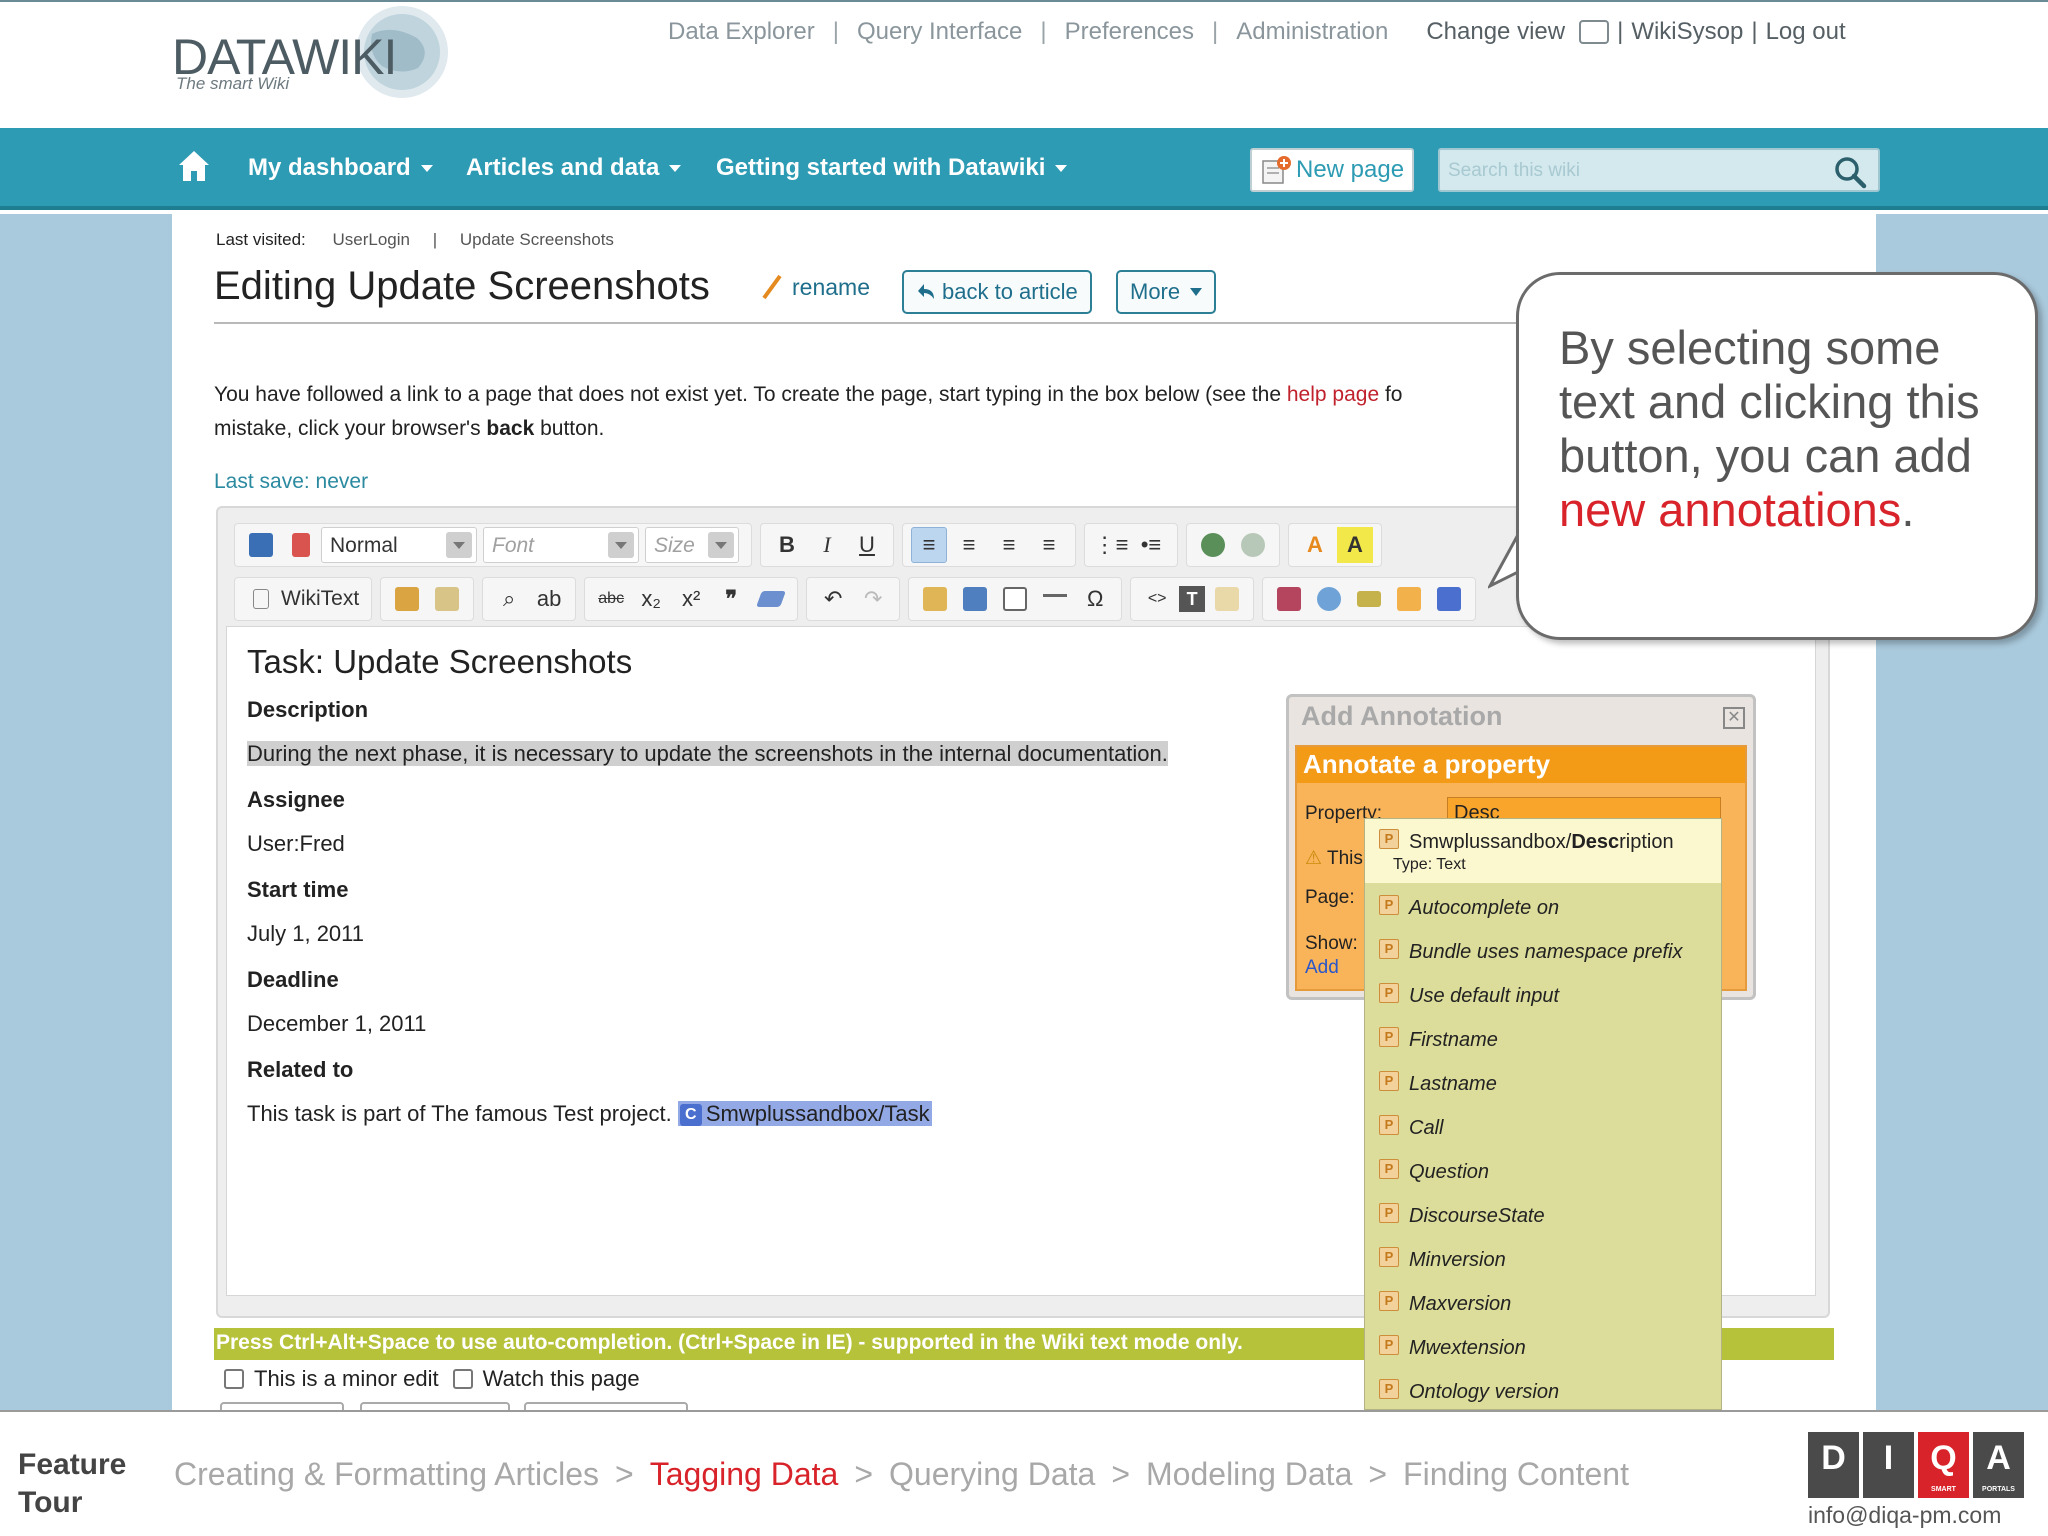 The width and height of the screenshot is (2048, 1536). I want to click on special-char-icon: Ω, so click(1095, 599).